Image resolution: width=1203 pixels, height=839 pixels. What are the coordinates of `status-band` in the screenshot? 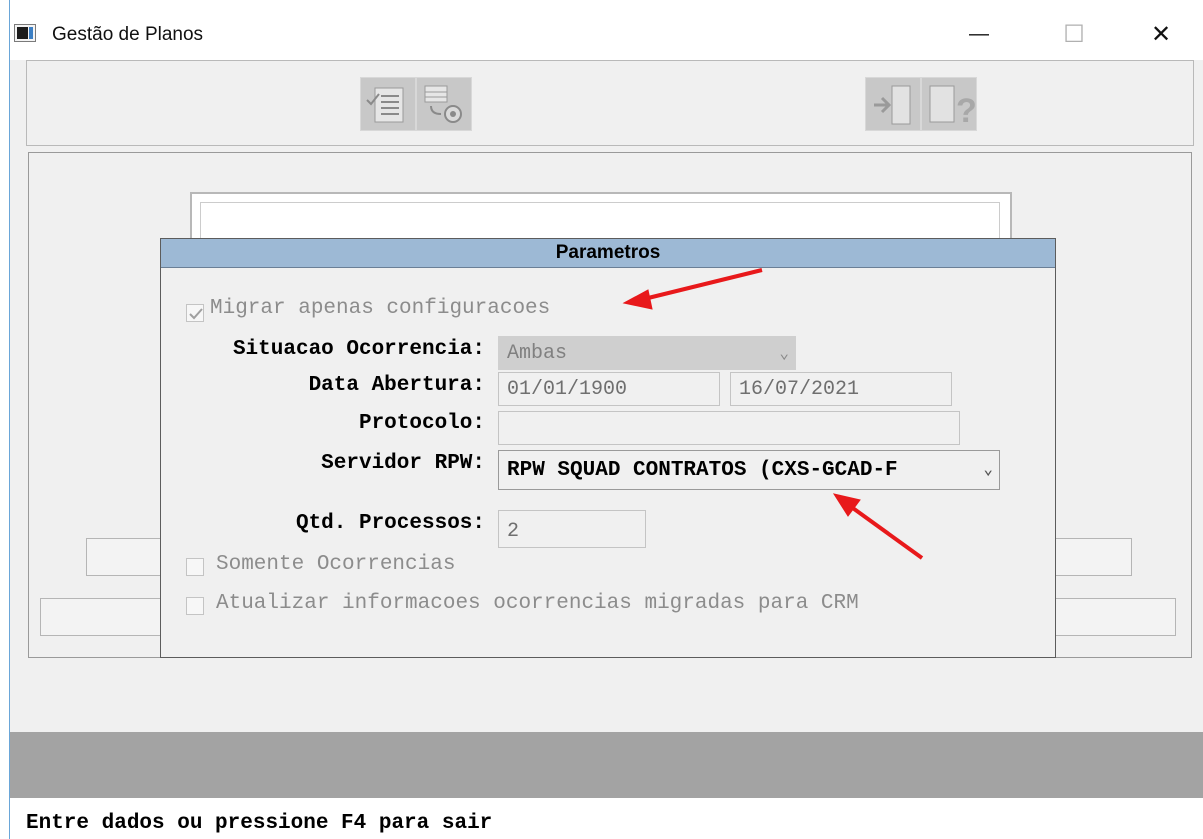 It's located at (606, 765).